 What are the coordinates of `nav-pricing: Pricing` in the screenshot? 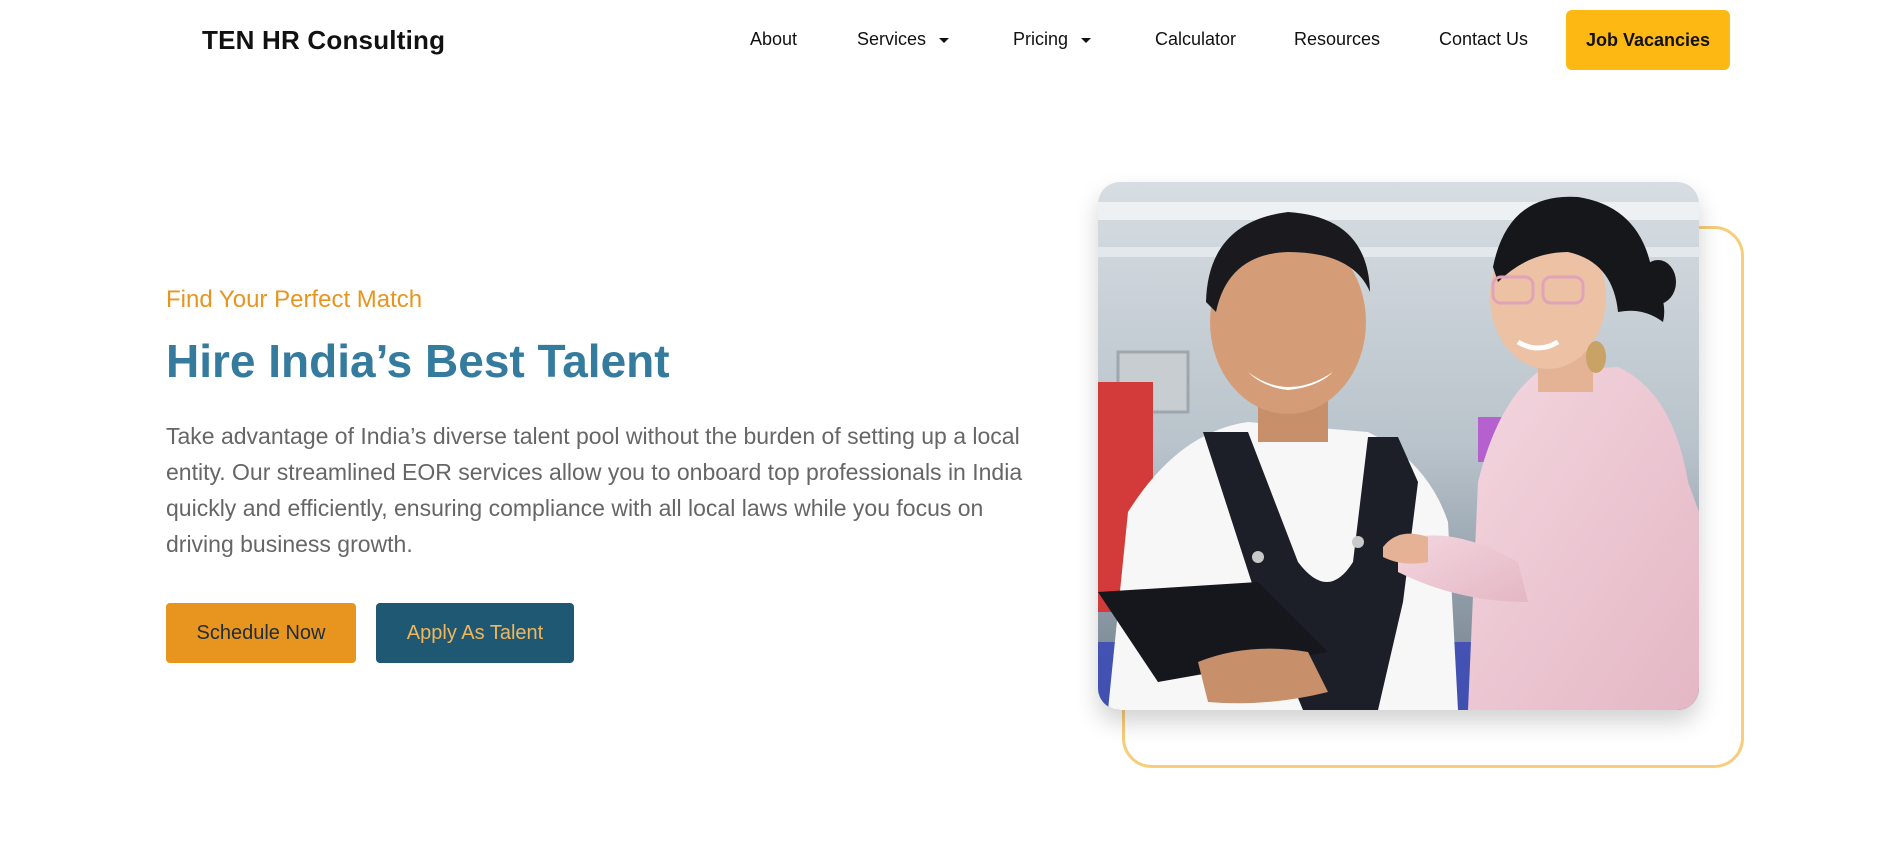 It's located at (1052, 39).